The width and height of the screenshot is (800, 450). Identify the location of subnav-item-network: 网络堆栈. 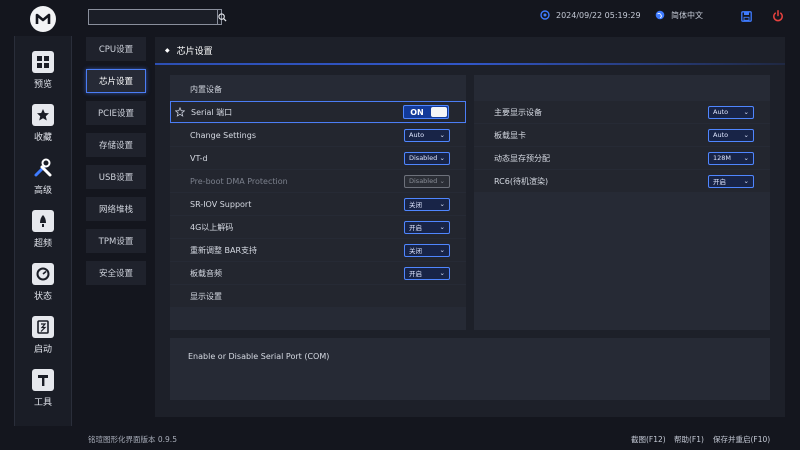
(116, 209).